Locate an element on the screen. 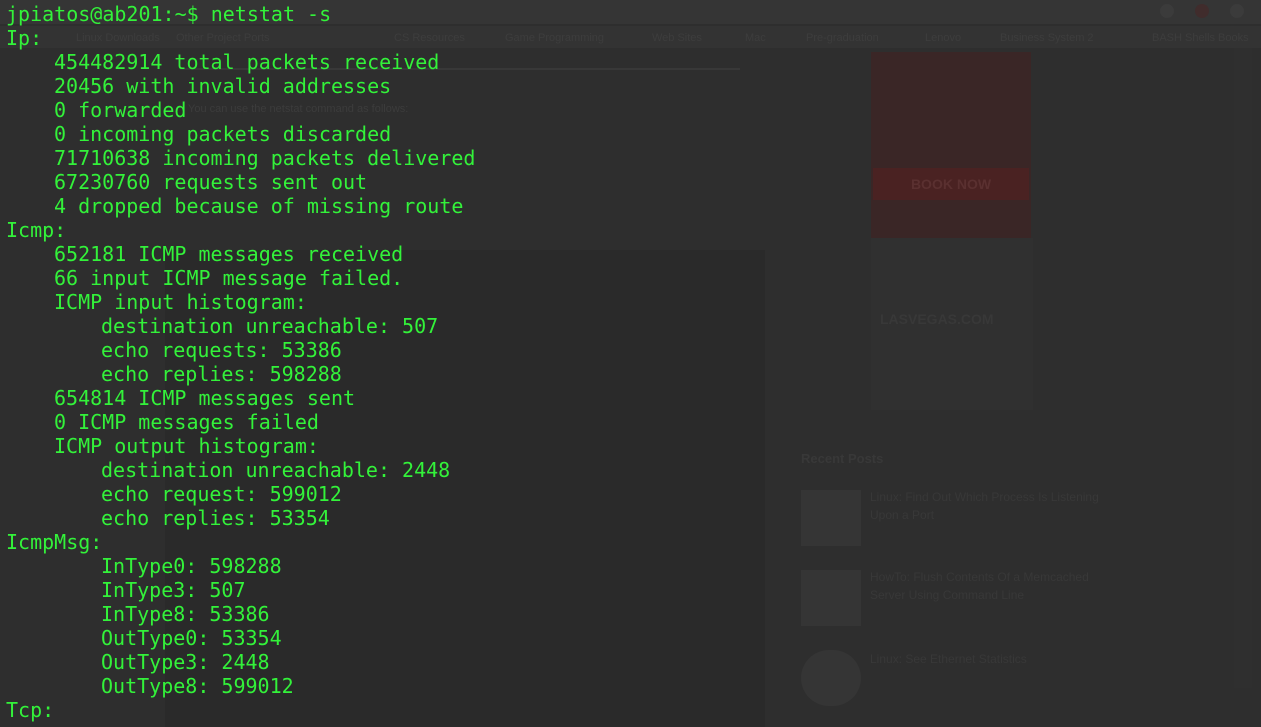 This screenshot has height=727, width=1261. stat-line: OutType3: 2448 is located at coordinates (185, 662).